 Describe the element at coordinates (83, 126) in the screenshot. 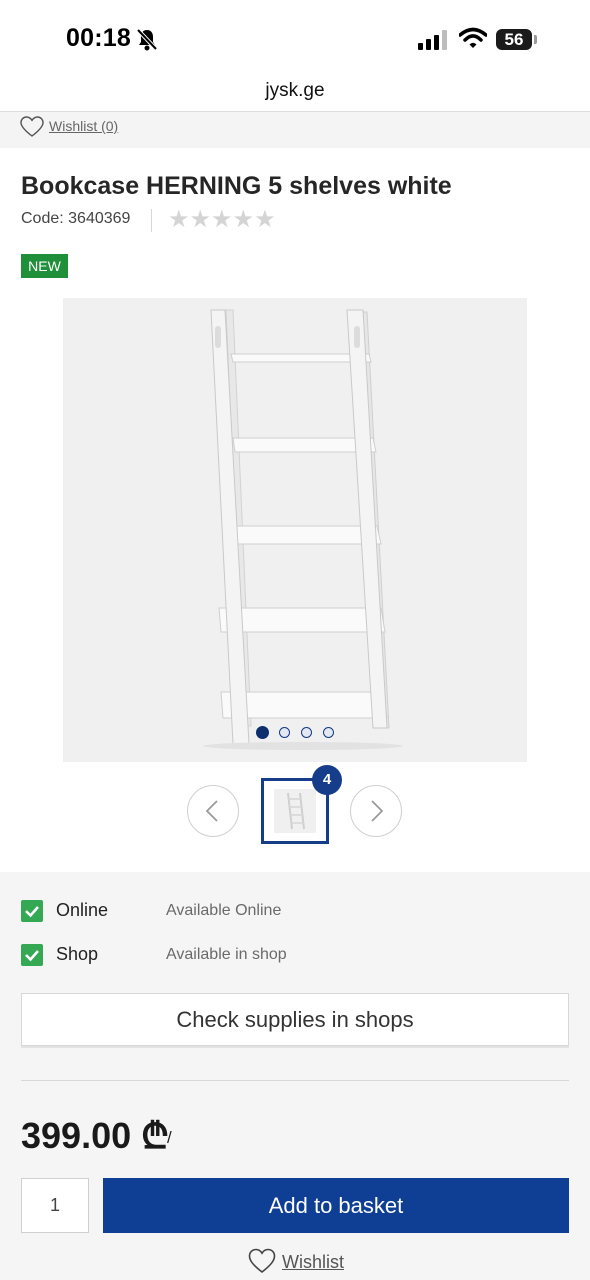

I see `wishlist-link: Wishlist (0)` at that location.